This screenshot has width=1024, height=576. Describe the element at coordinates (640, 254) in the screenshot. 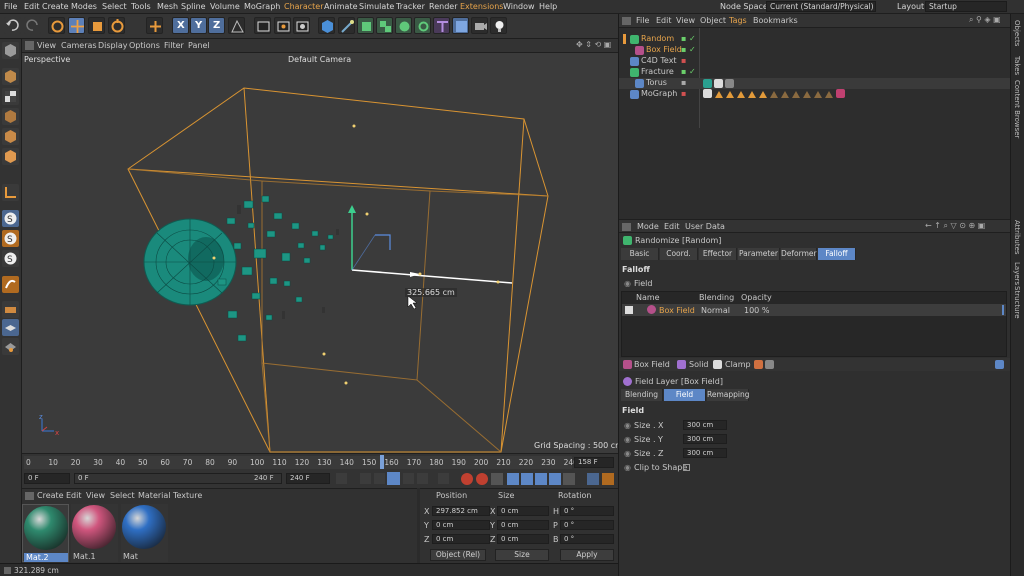

I see `tab-basic: Basic` at that location.